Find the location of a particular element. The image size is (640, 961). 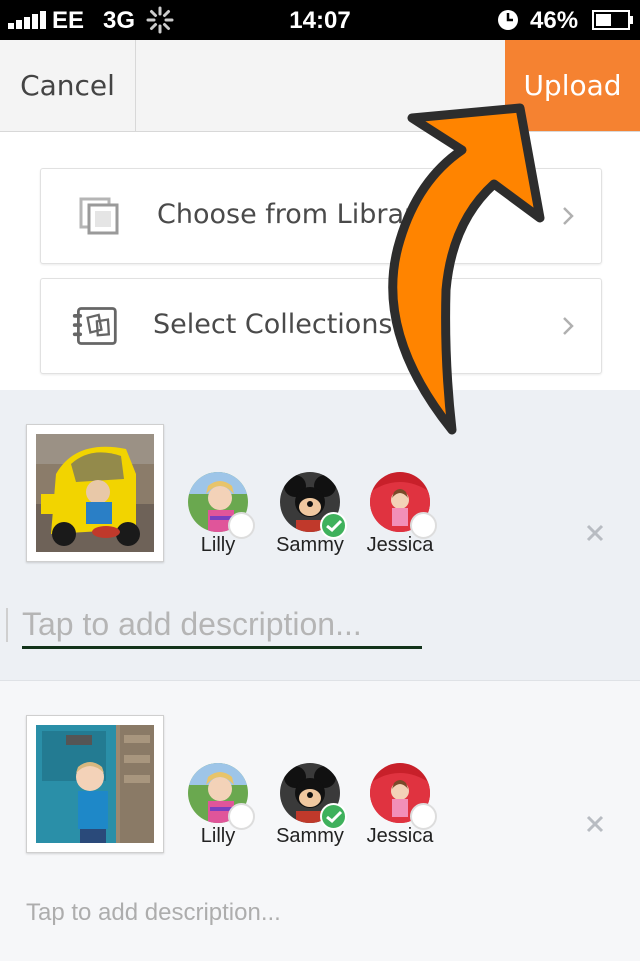

select-collections-row: Select Collections is located at coordinates (321, 326).